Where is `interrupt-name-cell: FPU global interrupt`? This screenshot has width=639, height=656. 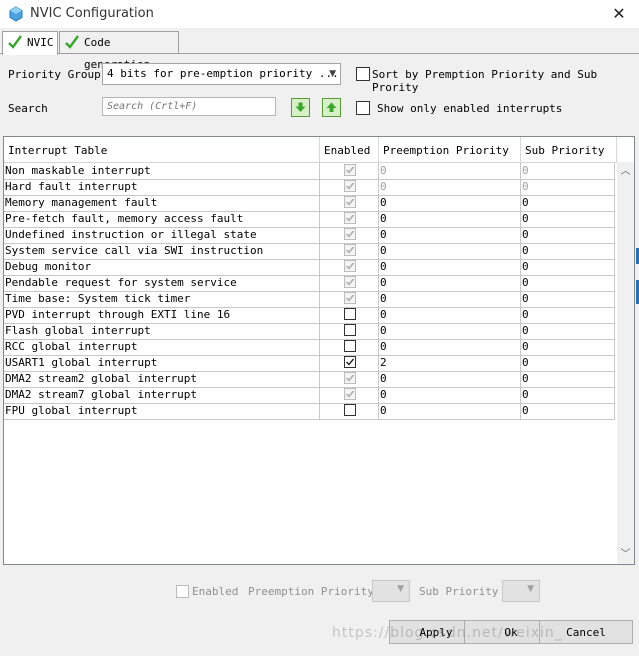
interrupt-name-cell: FPU global interrupt is located at coordinates (162, 411).